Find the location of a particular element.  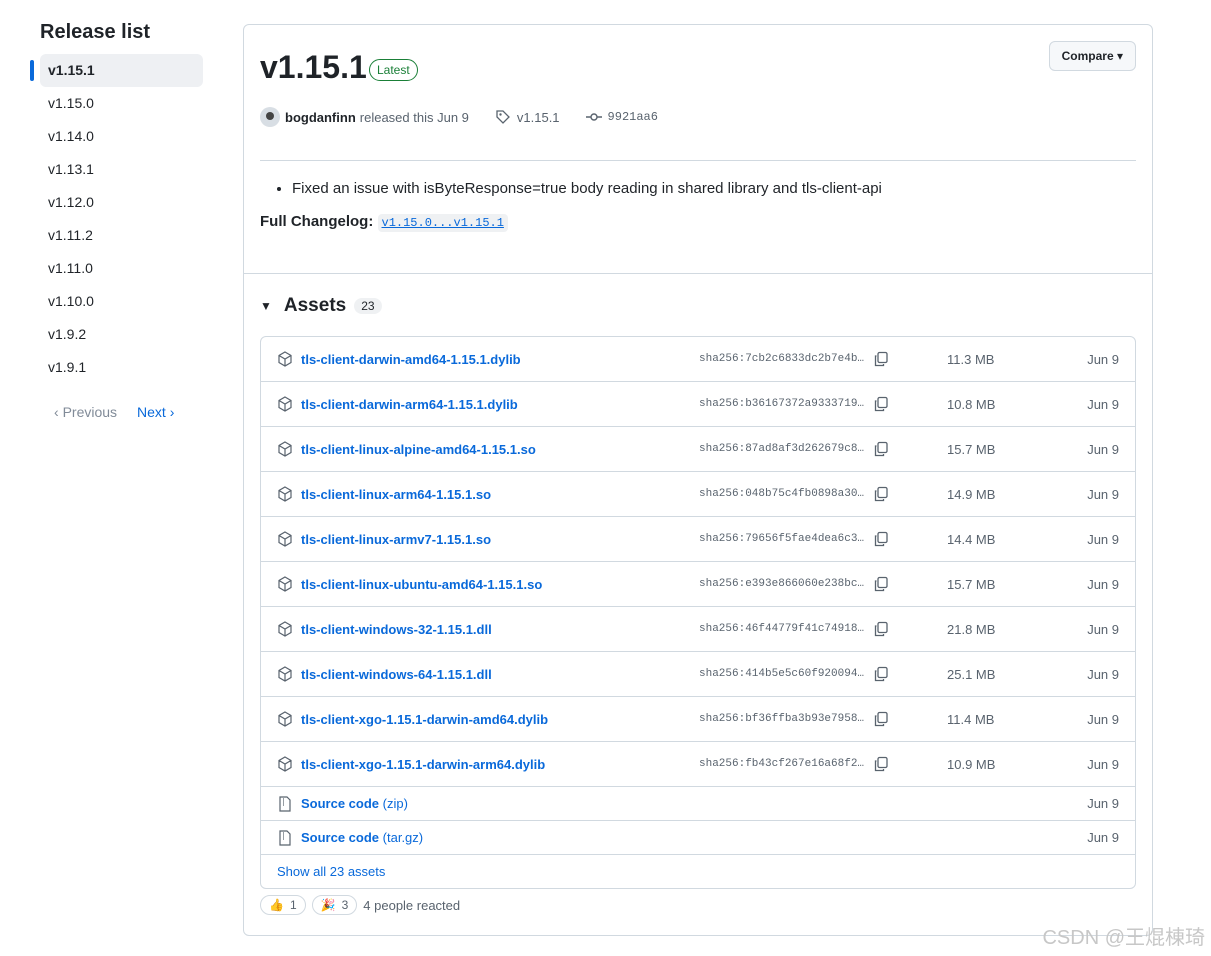

divider is located at coordinates (698, 160).